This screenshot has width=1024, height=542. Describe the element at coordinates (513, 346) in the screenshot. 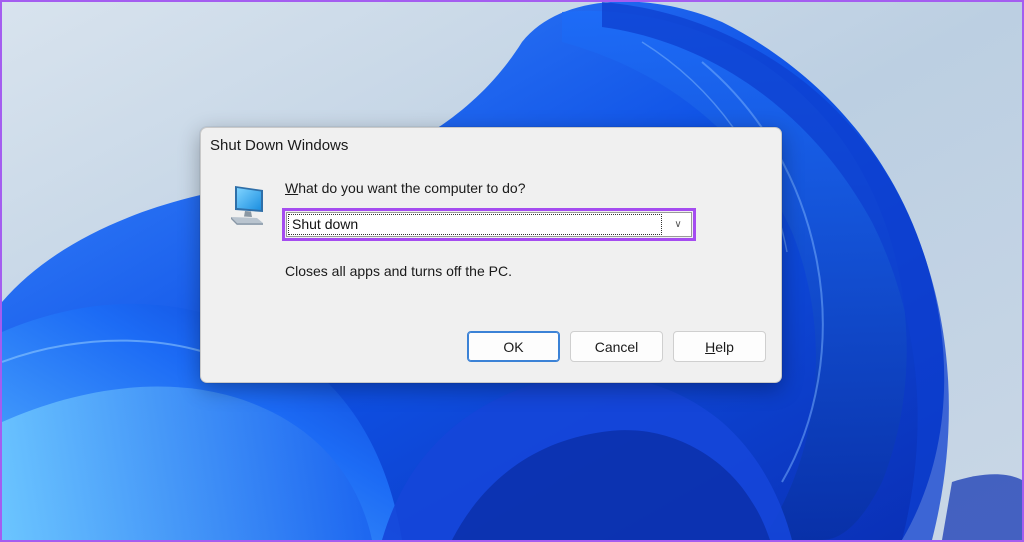

I see `ok-button: OK` at that location.